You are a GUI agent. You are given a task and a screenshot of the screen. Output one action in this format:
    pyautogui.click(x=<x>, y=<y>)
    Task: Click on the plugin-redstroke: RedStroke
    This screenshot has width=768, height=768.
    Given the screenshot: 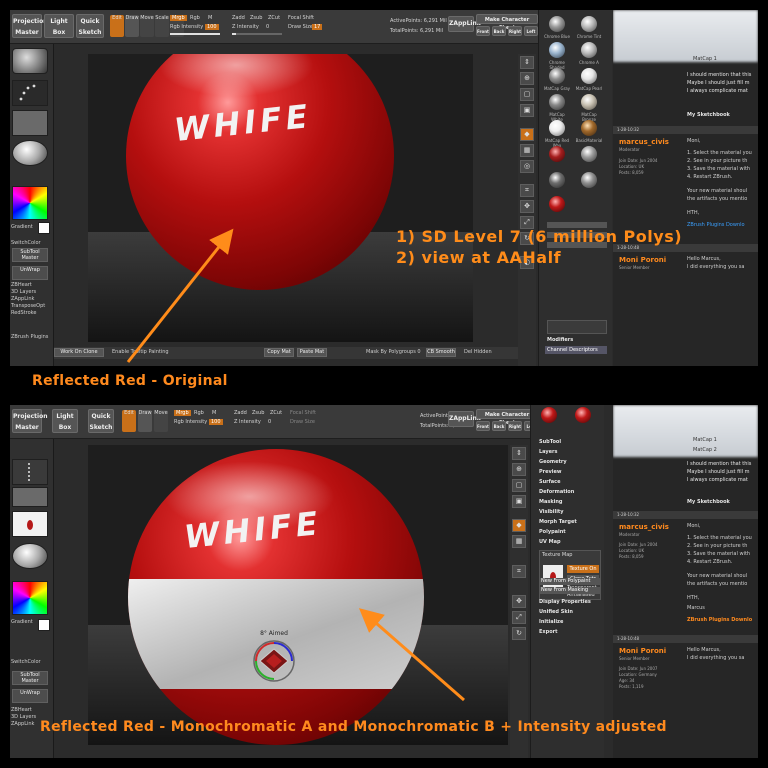 What is the action you would take?
    pyautogui.click(x=31, y=313)
    